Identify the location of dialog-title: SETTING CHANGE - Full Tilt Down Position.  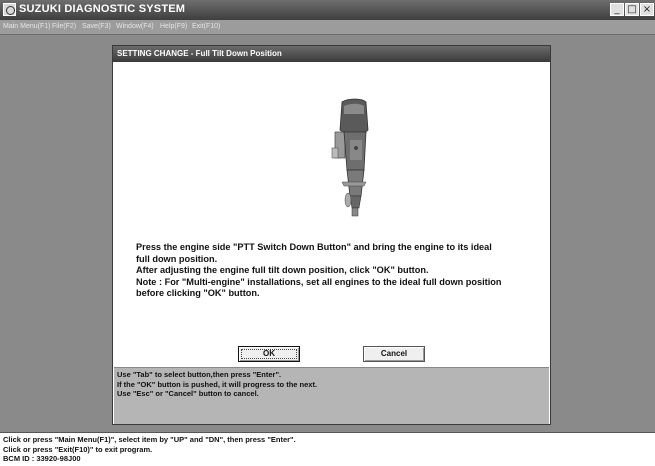
(331, 54).